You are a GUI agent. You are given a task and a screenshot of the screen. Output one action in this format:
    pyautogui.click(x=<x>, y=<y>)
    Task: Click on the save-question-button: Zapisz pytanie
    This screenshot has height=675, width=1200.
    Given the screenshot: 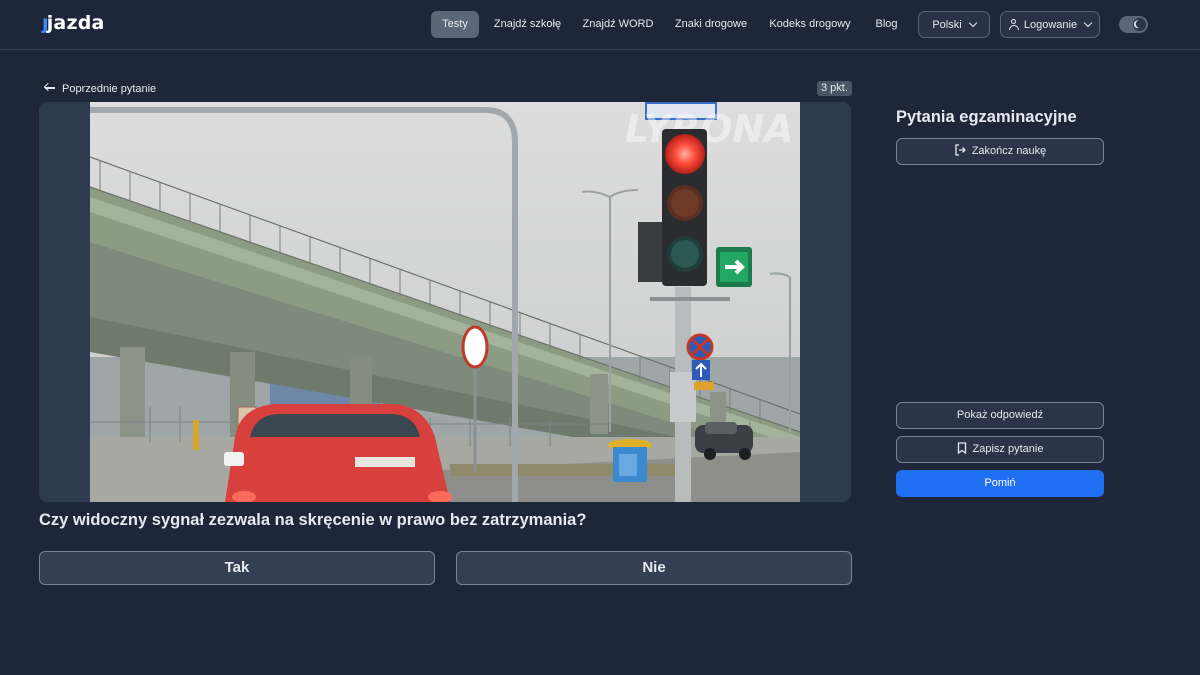 What is the action you would take?
    pyautogui.click(x=1000, y=449)
    